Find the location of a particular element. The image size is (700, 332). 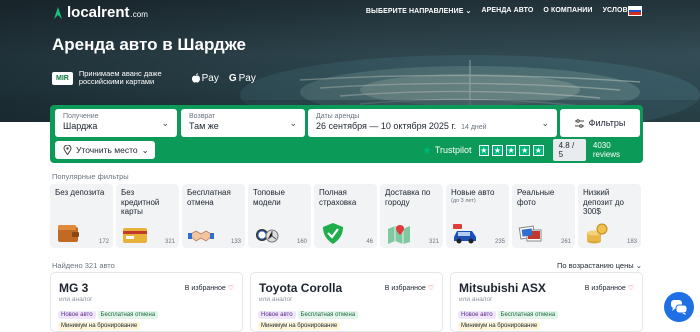

sort-dropdown: По возрастанию цены ⌄ is located at coordinates (599, 265).